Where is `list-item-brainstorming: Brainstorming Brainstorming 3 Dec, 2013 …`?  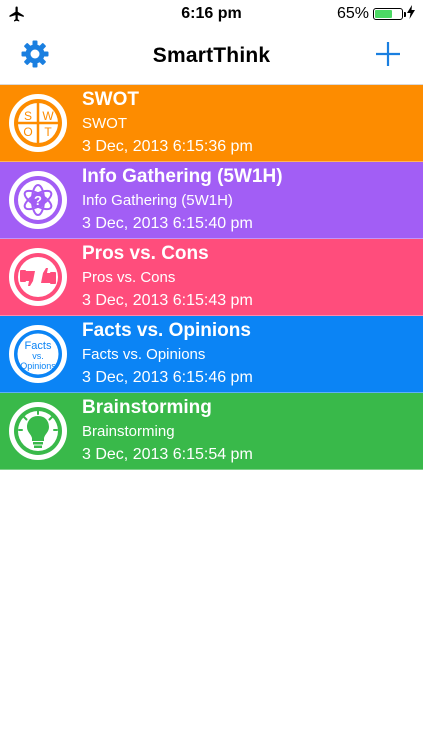
list-item-brainstorming: Brainstorming Brainstorming 3 Dec, 2013 … is located at coordinates (211, 431).